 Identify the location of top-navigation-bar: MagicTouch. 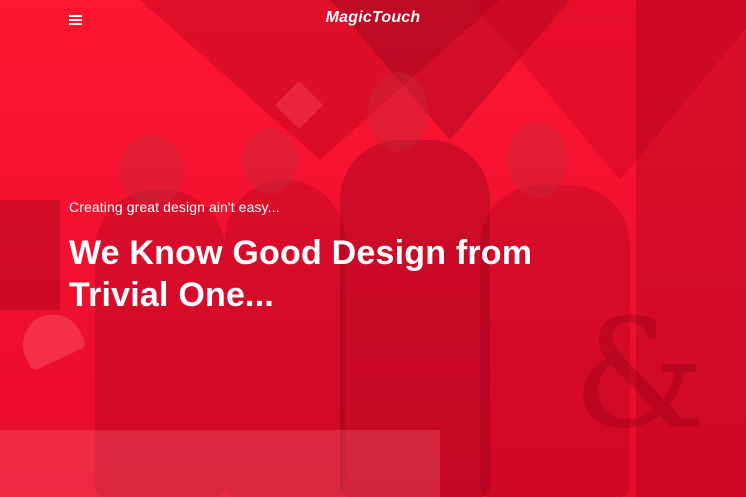
(373, 20).